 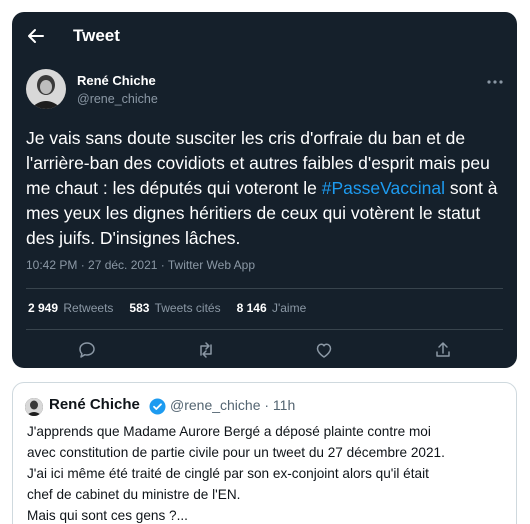 What do you see at coordinates (157, 406) in the screenshot?
I see `verified-badge-icon` at bounding box center [157, 406].